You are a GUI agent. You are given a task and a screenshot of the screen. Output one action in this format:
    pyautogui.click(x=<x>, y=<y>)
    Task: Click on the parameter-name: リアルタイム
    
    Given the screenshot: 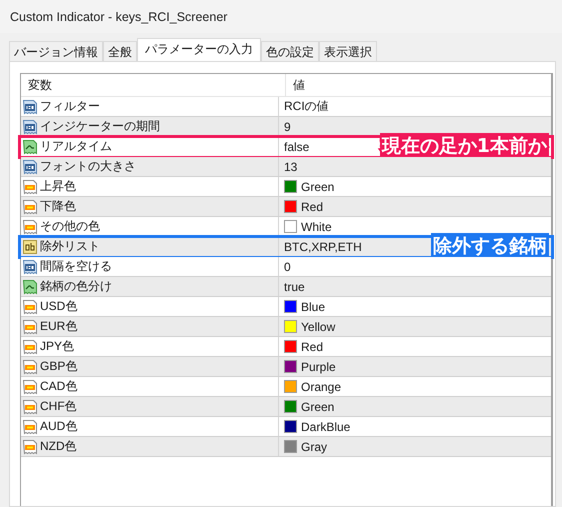 What is the action you would take?
    pyautogui.click(x=76, y=146)
    